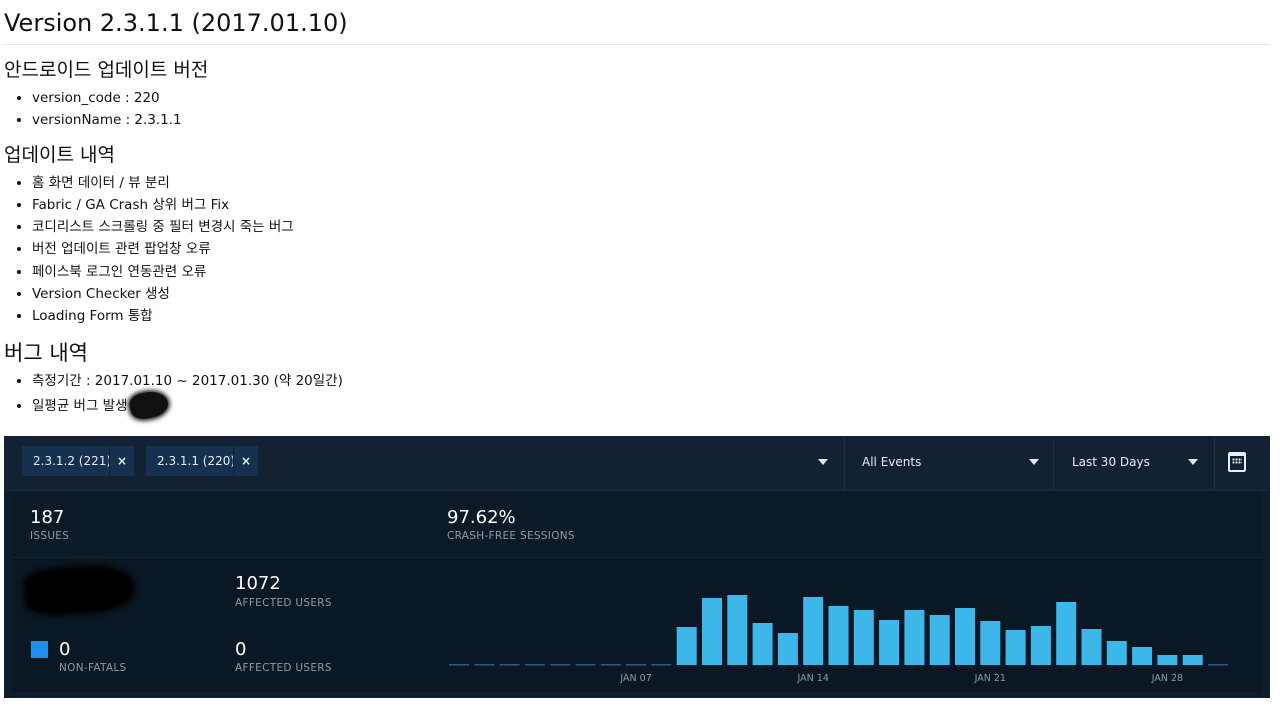 The width and height of the screenshot is (1280, 706). What do you see at coordinates (39, 649) in the screenshot?
I see `nonfatal-legend-swatch` at bounding box center [39, 649].